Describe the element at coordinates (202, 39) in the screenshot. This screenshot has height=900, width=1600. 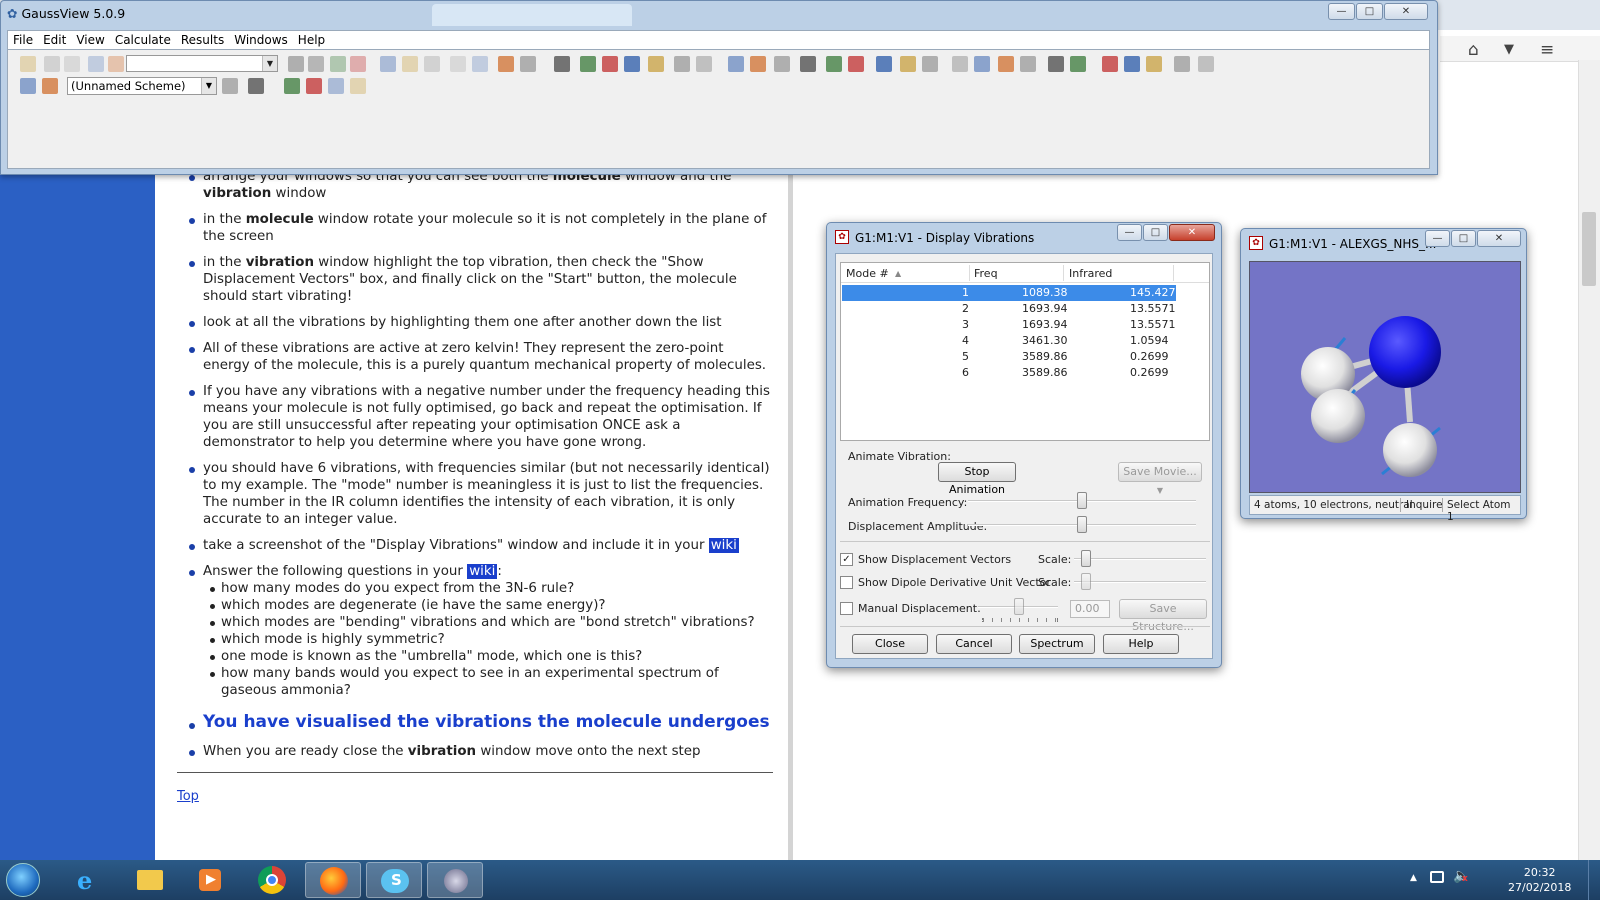
I see `menu-results: Results` at that location.